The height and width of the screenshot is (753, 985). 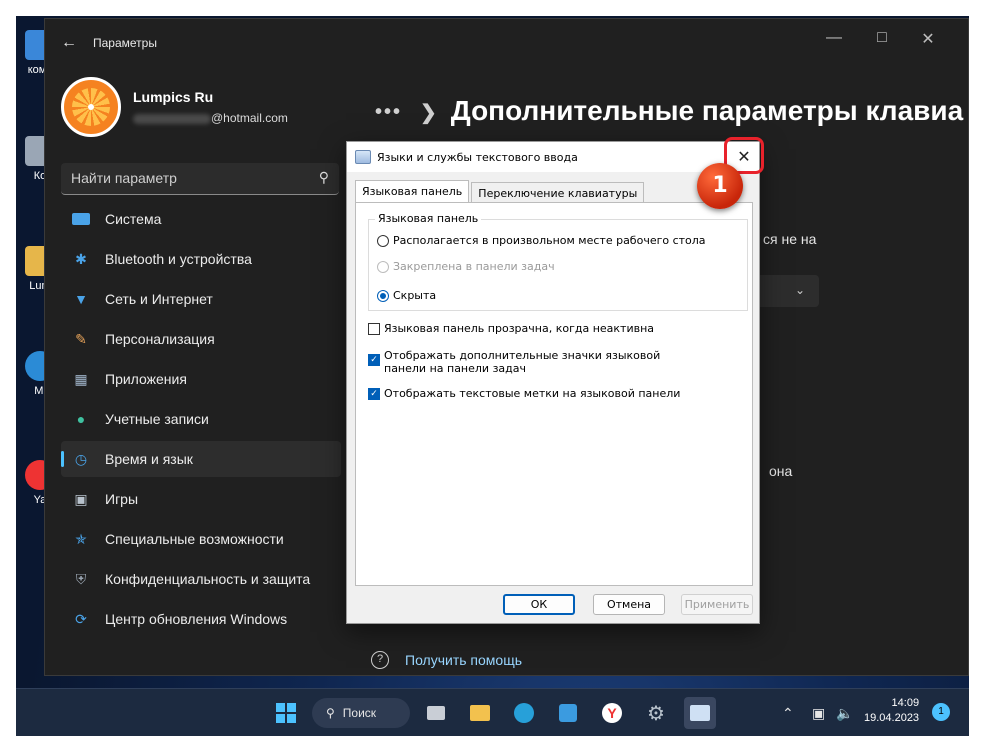 What do you see at coordinates (466, 266) in the screenshot?
I see `radio-docked-taskbar: Закреплена в панели задач` at bounding box center [466, 266].